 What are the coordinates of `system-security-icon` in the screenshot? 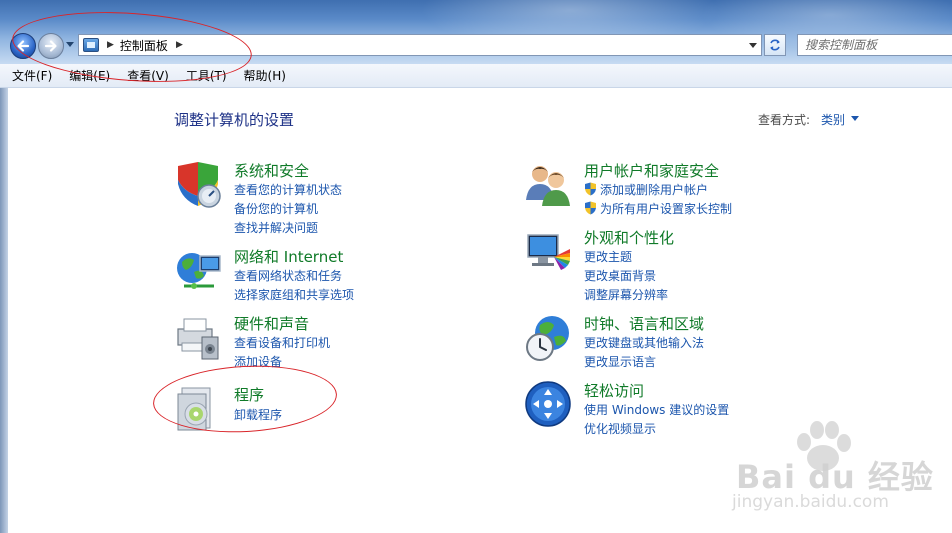 It's located at (199, 185).